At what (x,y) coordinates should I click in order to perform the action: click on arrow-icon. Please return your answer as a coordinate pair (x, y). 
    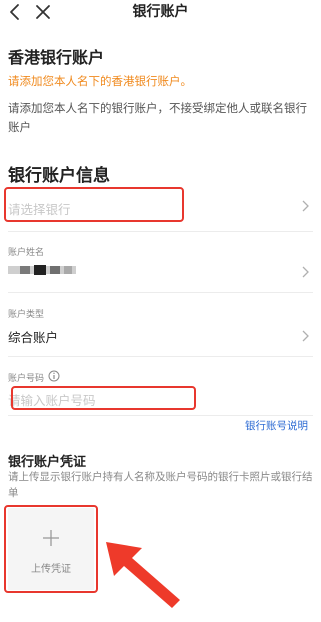
    Looking at the image, I should click on (143, 575).